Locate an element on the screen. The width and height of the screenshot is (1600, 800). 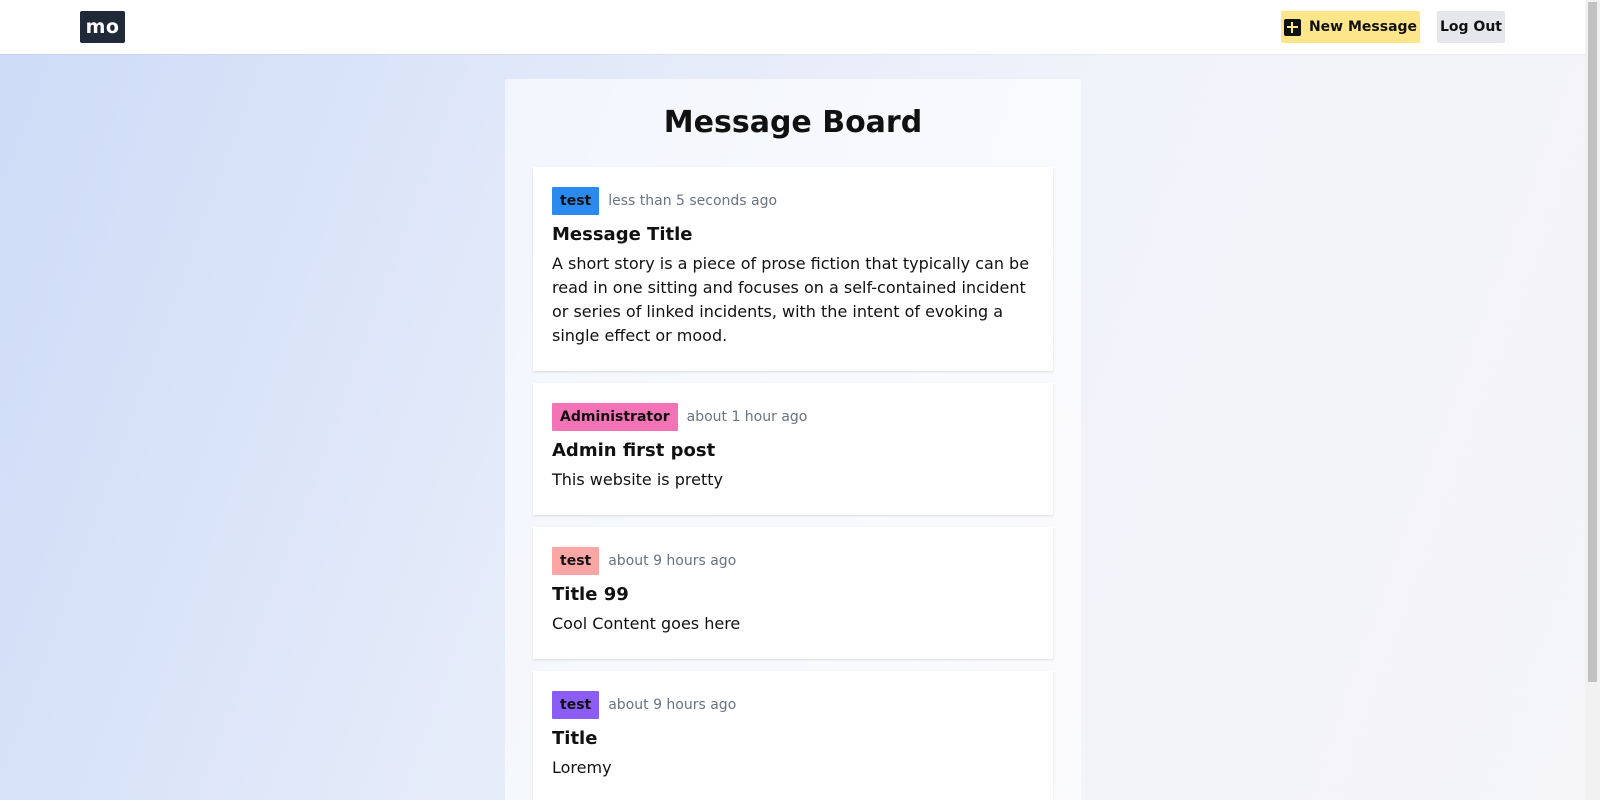
message-body: Cool Content goes here is located at coordinates (646, 623).